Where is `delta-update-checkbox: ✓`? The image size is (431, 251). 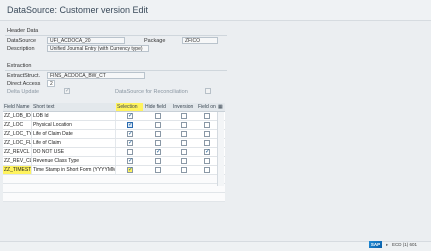
delta-update-checkbox: ✓ is located at coordinates (67, 91).